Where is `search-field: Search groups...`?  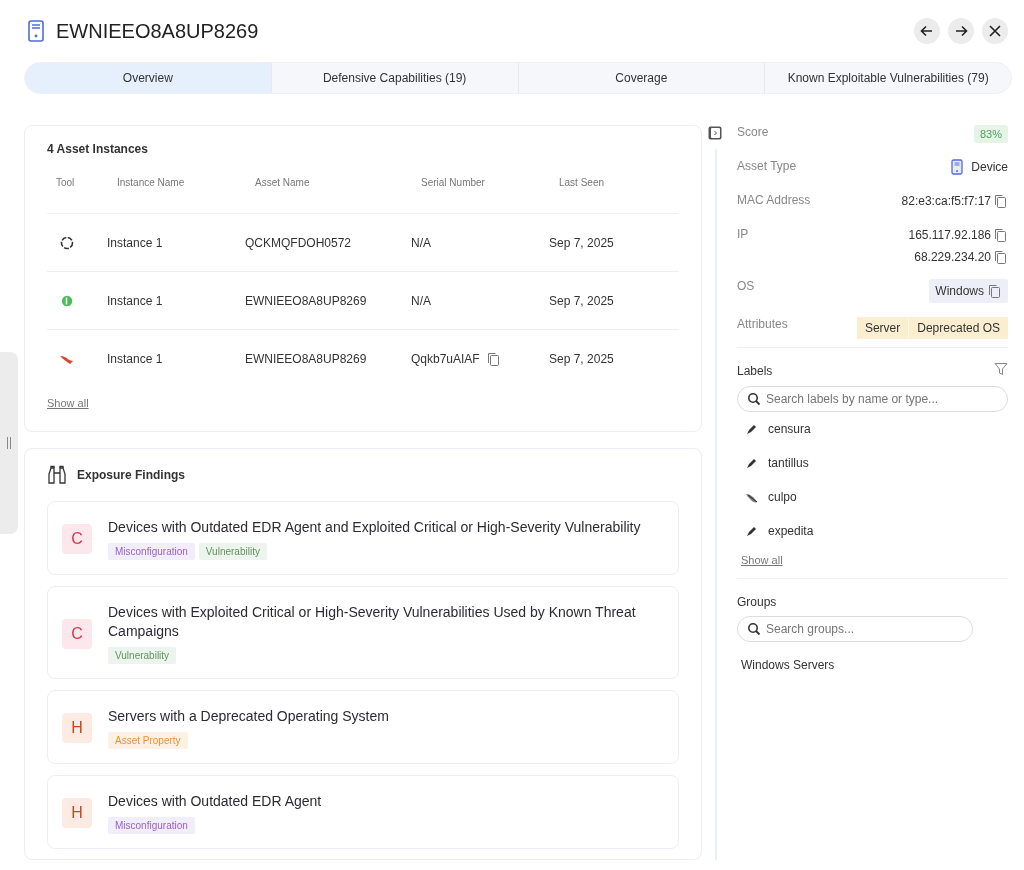 search-field: Search groups... is located at coordinates (855, 629).